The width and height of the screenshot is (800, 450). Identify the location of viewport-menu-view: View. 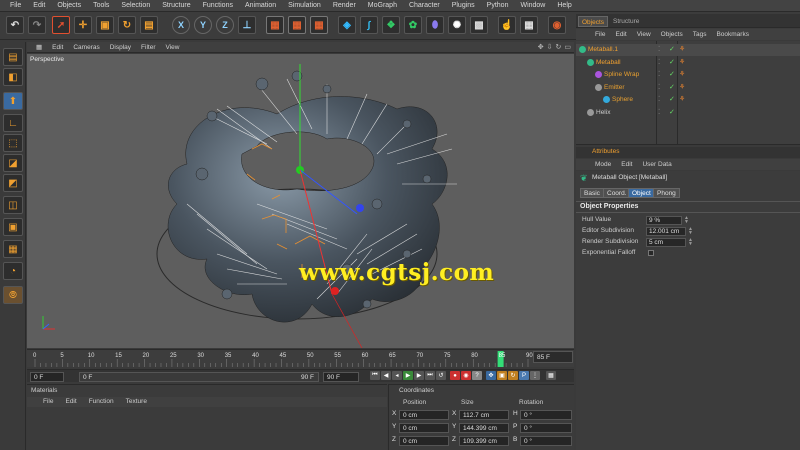
(173, 47).